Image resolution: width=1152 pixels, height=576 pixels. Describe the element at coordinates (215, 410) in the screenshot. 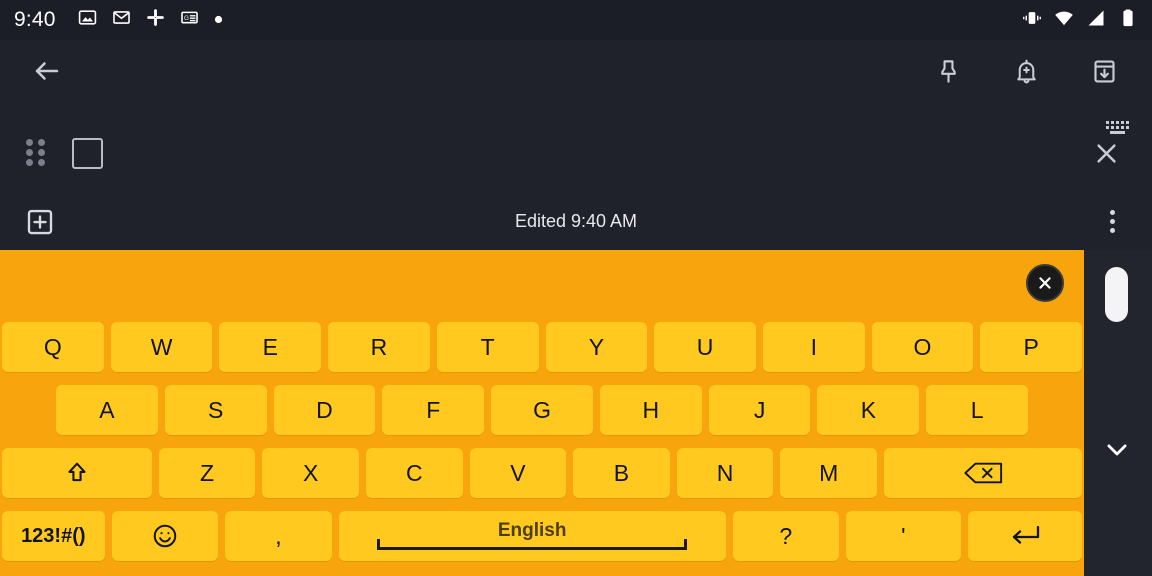

I see `key-s: S` at that location.